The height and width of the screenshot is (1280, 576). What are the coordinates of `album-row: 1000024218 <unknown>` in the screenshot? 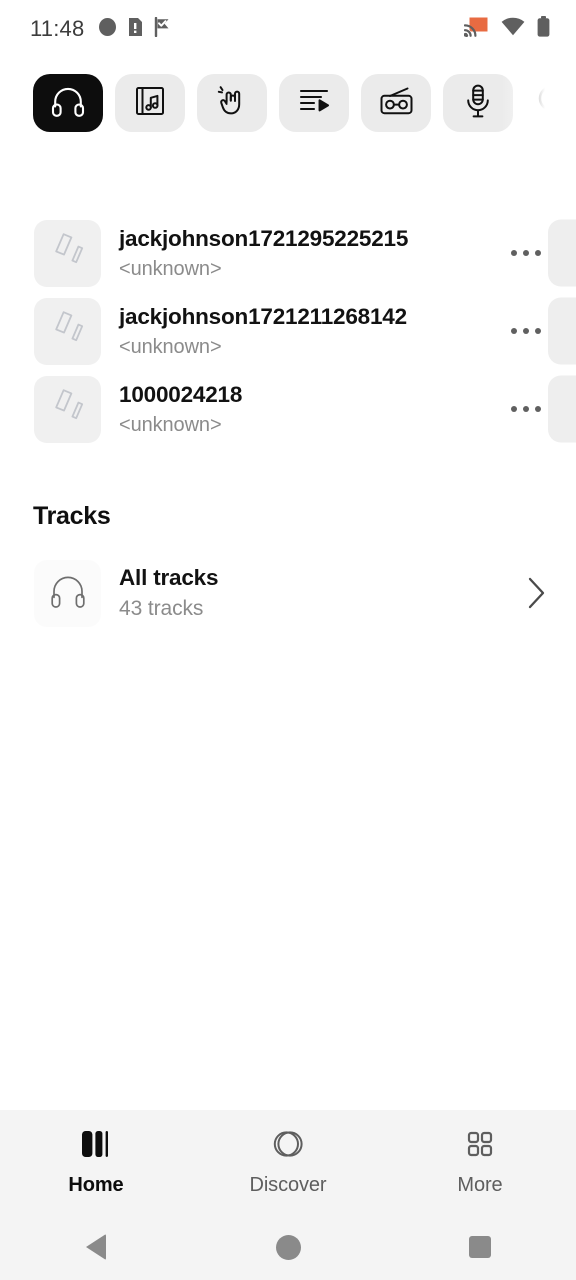 It's located at (288, 409).